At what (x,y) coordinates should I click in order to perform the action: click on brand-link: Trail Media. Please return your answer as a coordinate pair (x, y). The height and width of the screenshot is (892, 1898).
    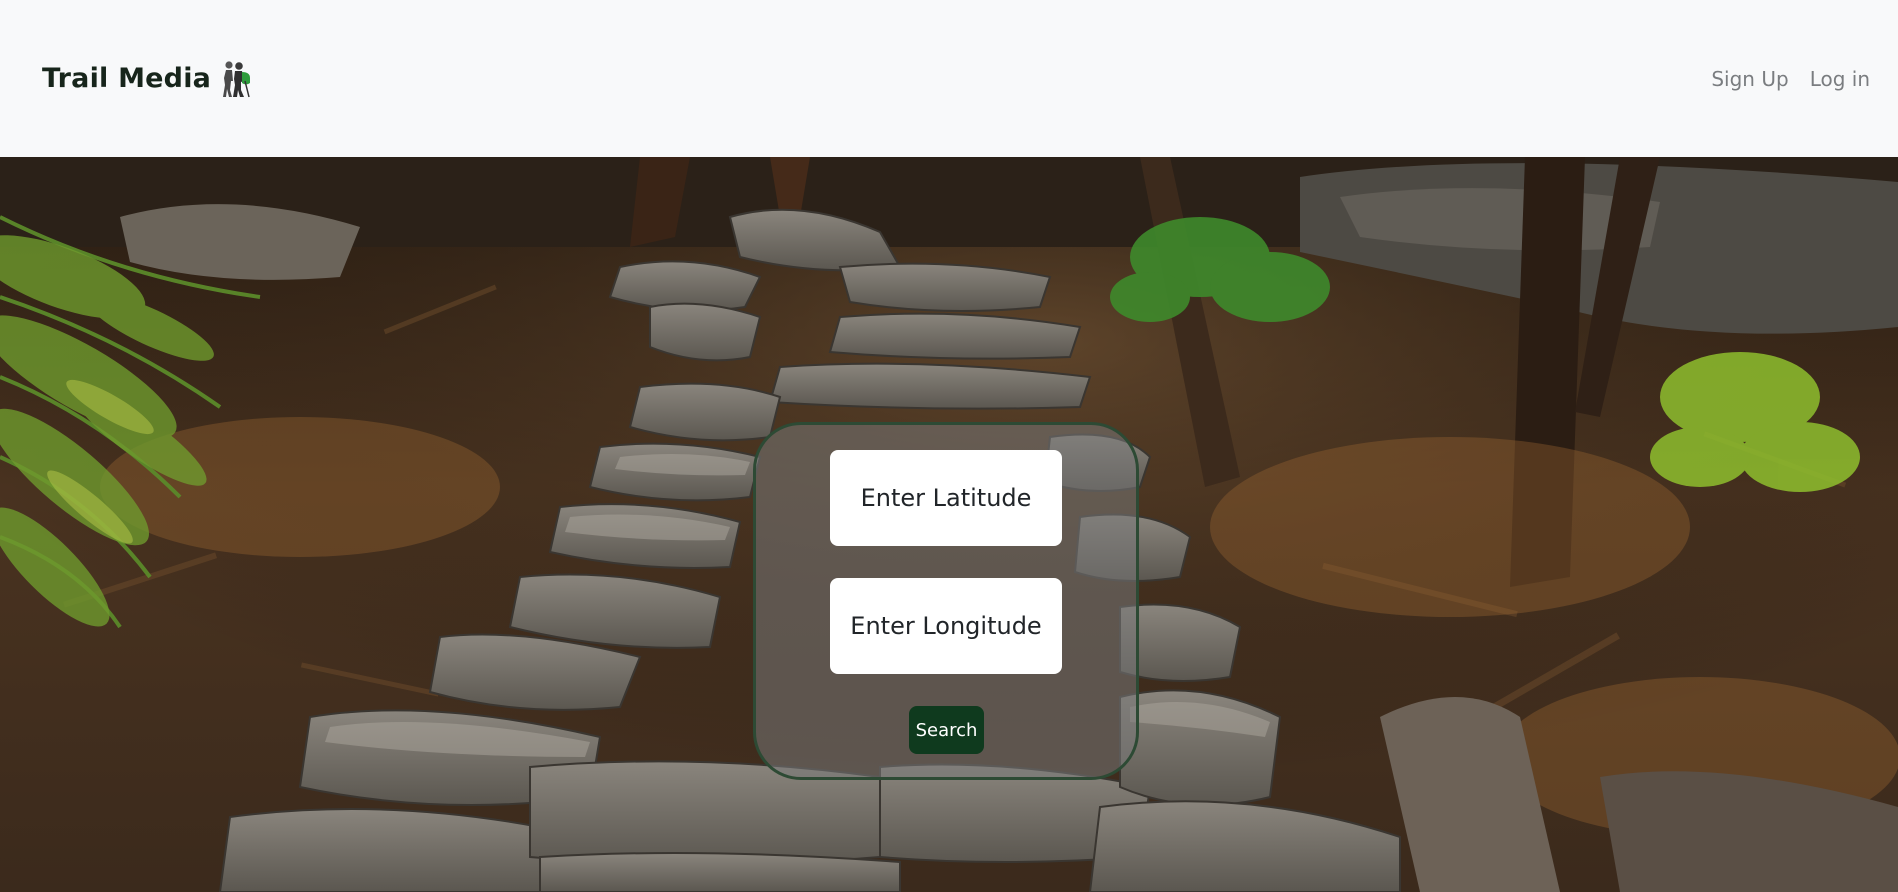
    Looking at the image, I should click on (147, 79).